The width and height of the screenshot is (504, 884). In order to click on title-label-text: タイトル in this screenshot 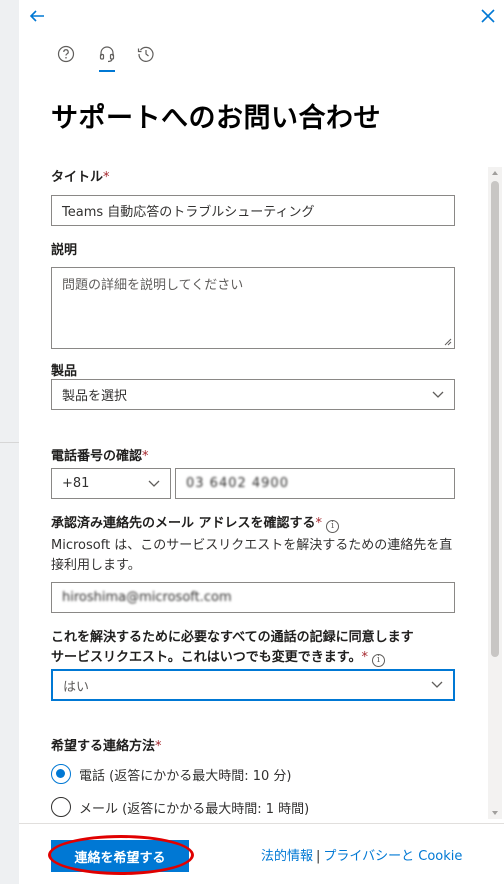, I will do `click(77, 177)`.